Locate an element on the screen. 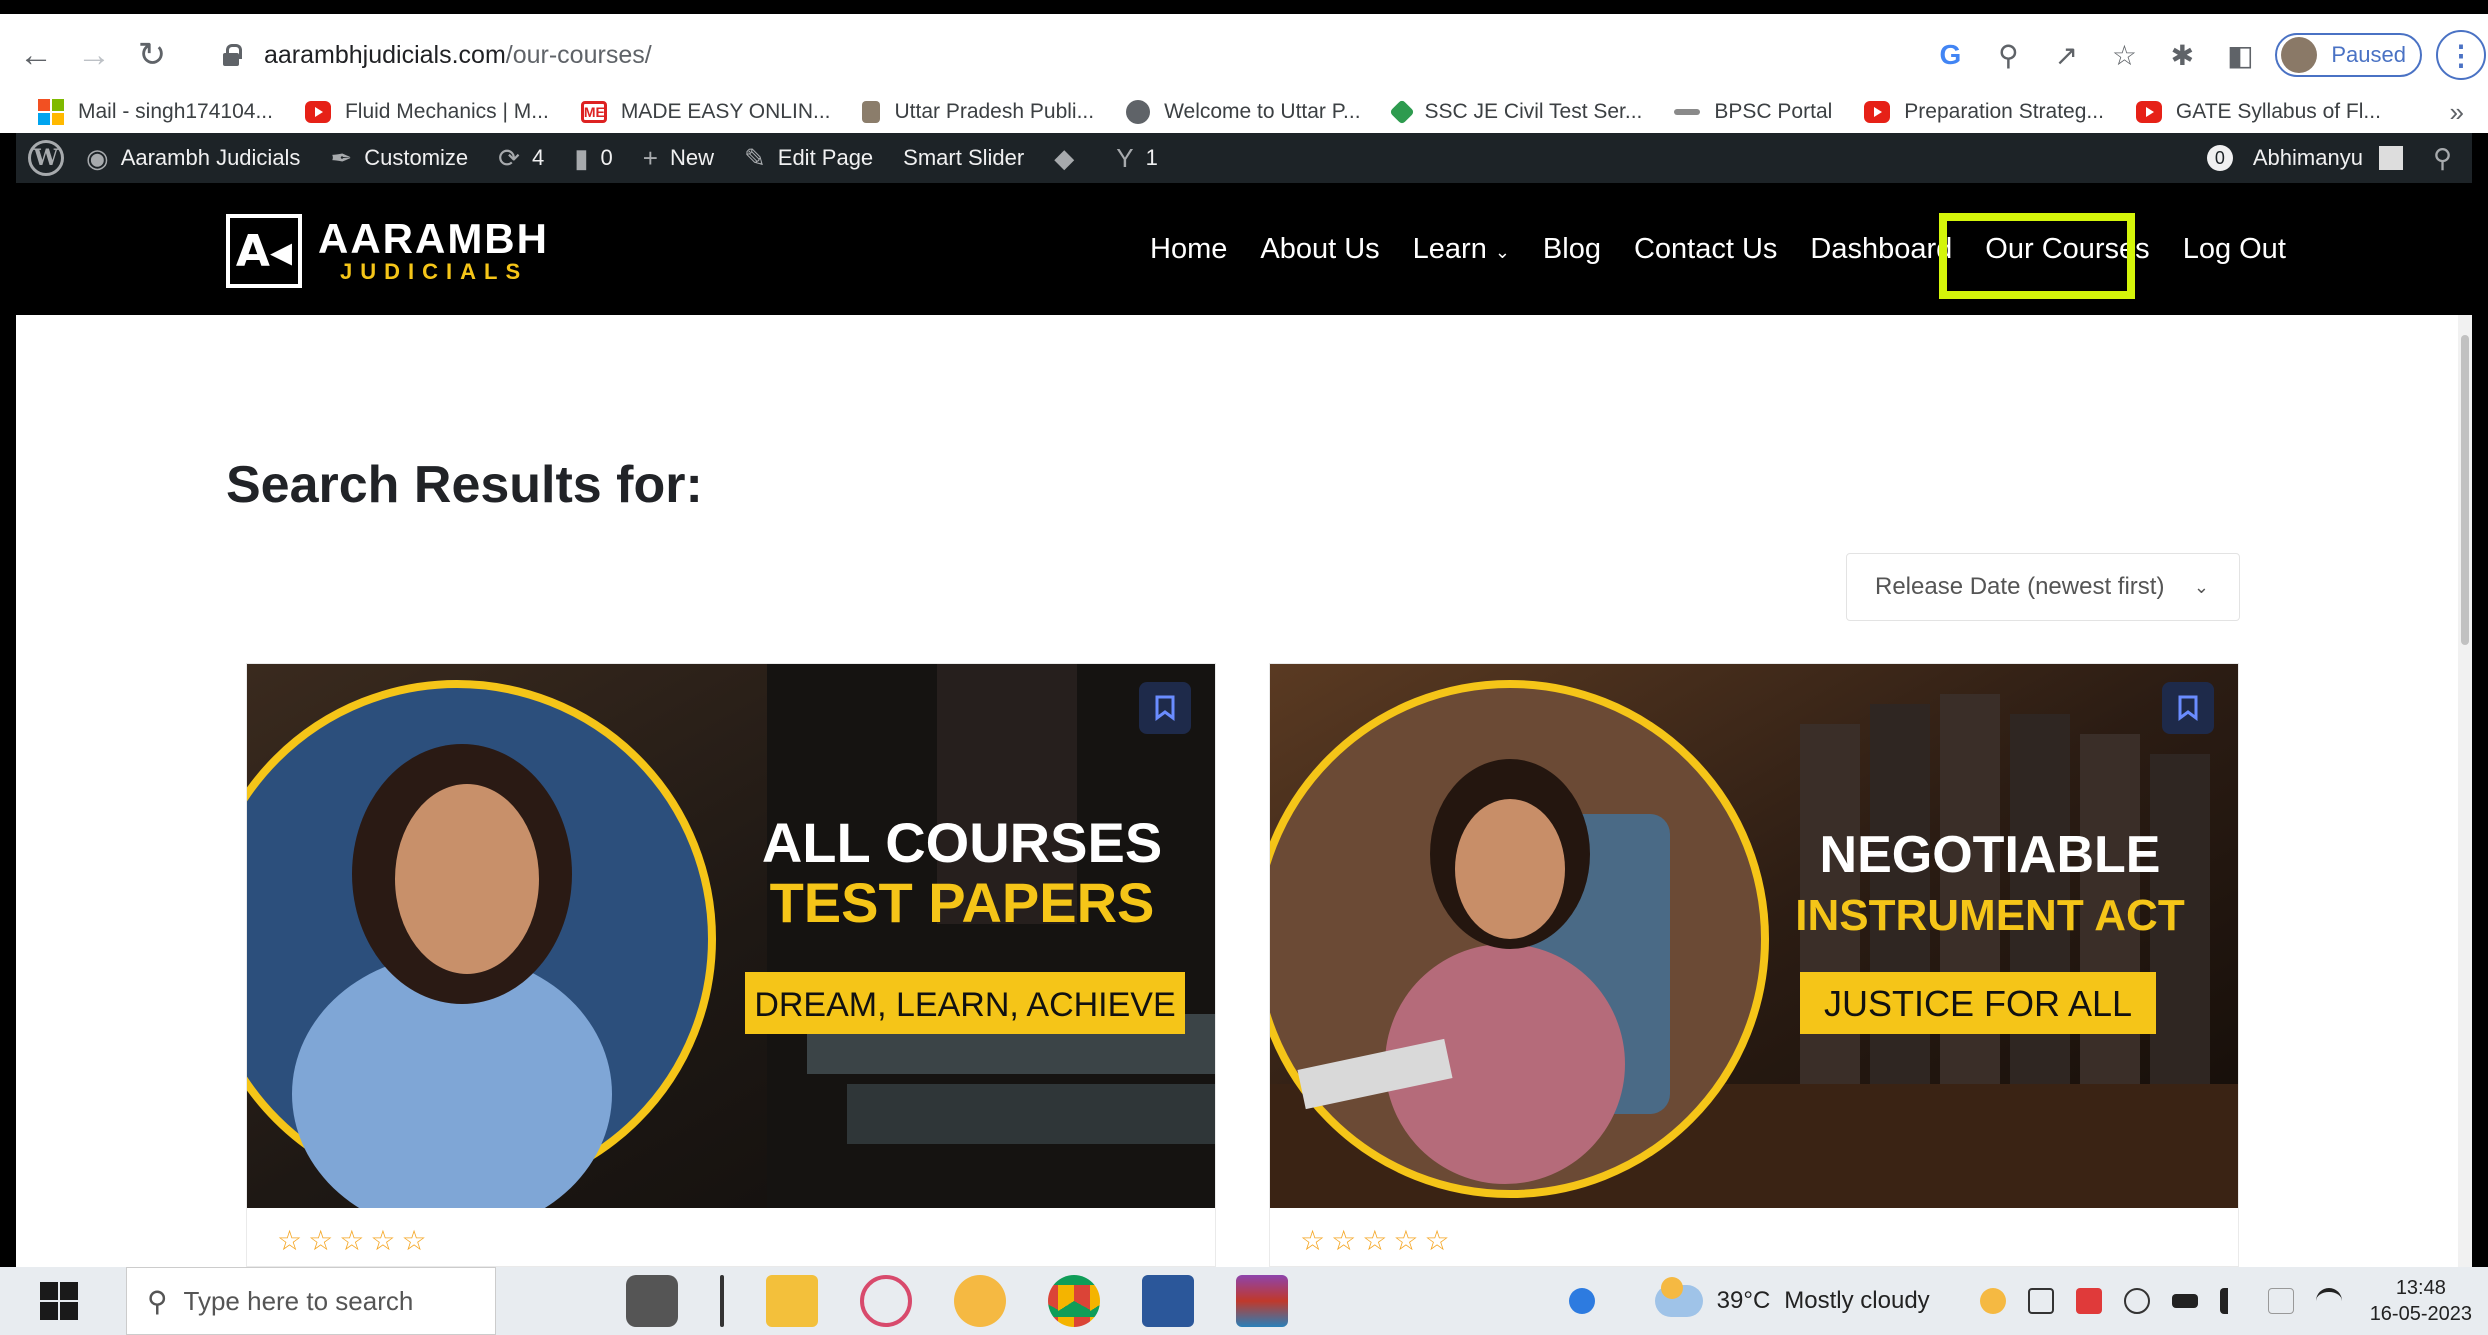 The width and height of the screenshot is (2488, 1335). tray-weather-icon is located at coordinates (1992, 1301).